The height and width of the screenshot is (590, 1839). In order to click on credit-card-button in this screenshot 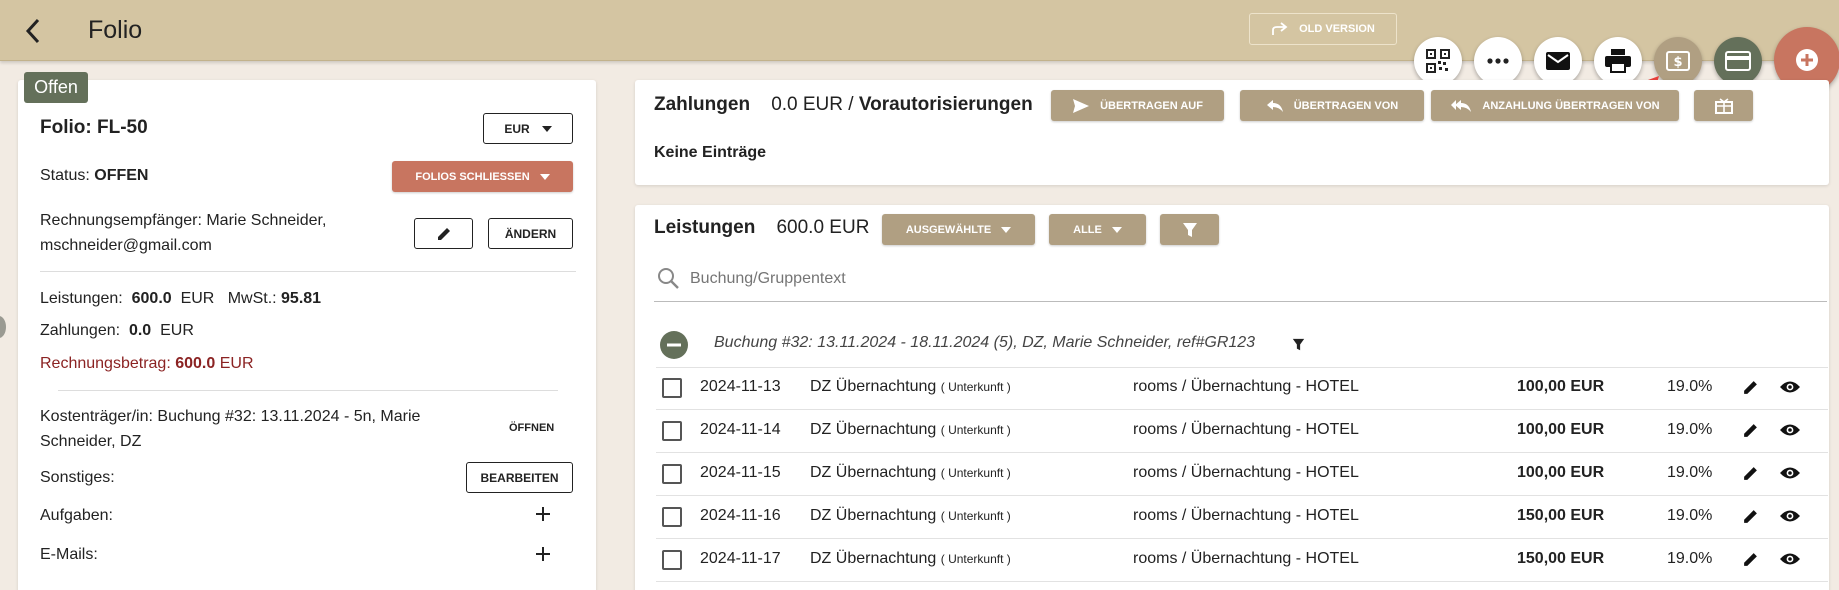, I will do `click(1738, 61)`.